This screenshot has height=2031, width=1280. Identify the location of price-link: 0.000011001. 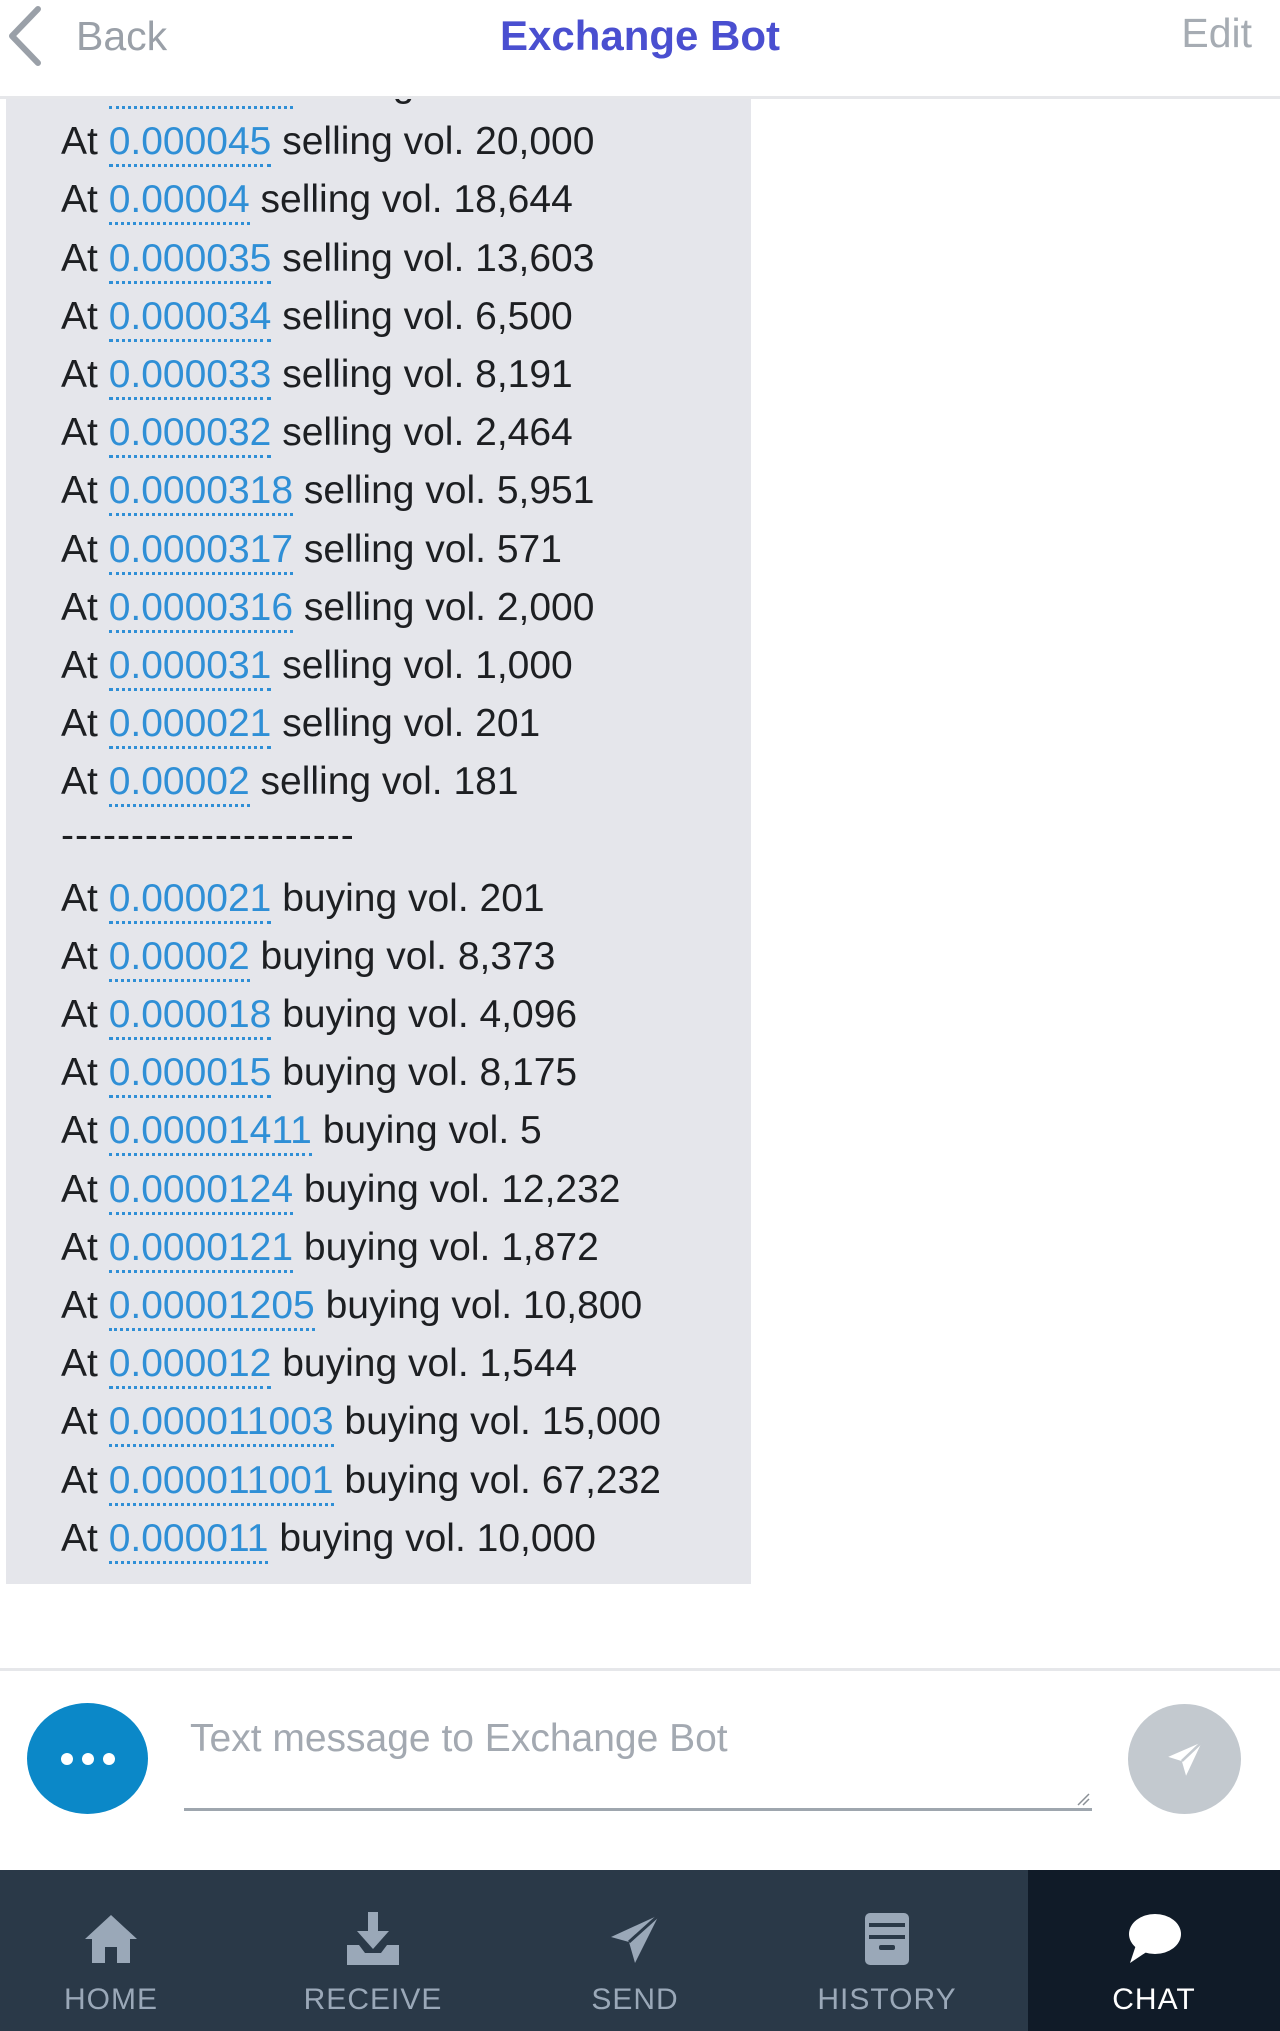
(221, 1482).